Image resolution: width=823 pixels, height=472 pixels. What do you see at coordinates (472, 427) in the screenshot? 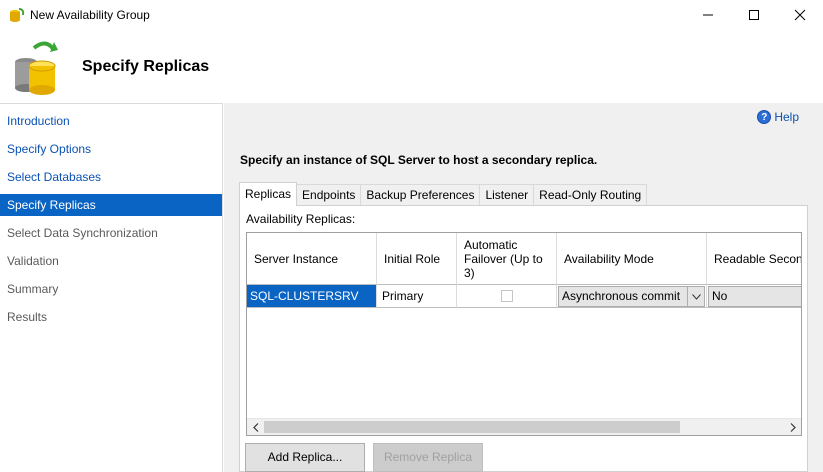
I see `scrollbar-thumb` at bounding box center [472, 427].